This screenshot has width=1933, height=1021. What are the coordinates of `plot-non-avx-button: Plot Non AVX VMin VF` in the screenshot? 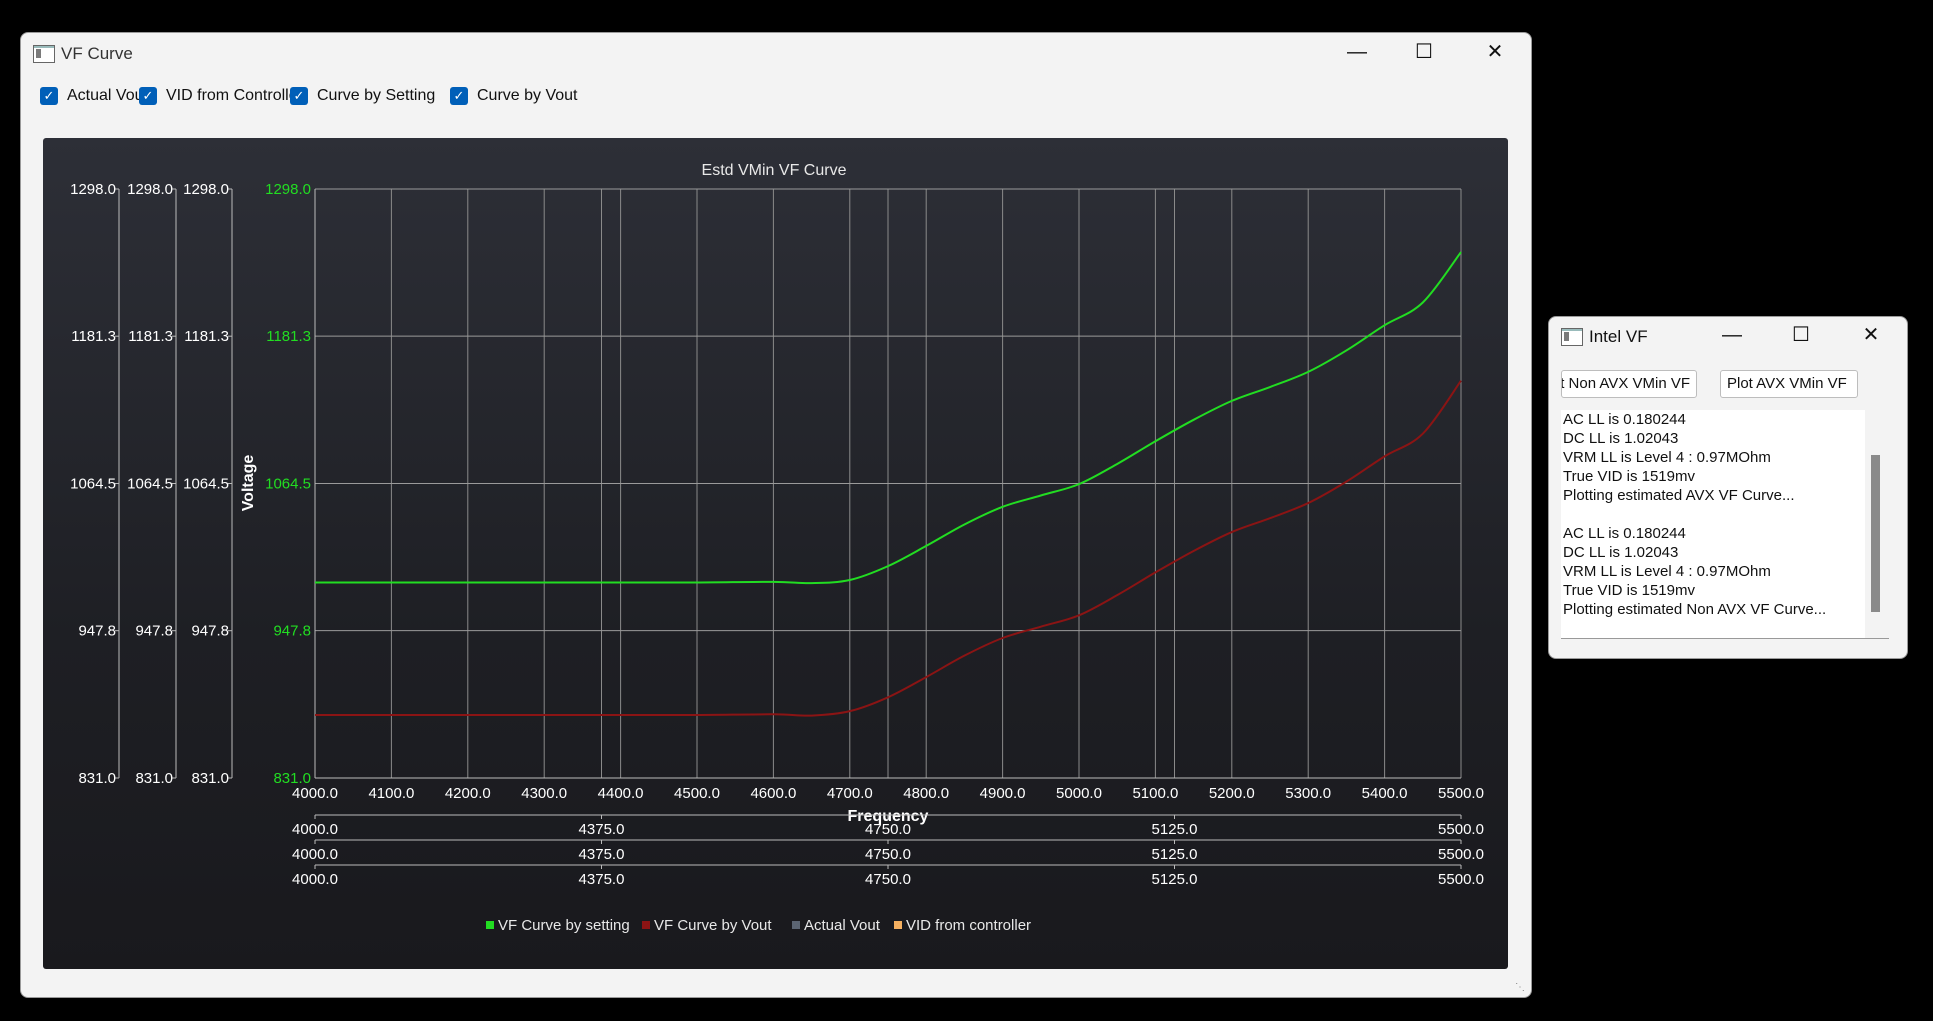 It's located at (1629, 384).